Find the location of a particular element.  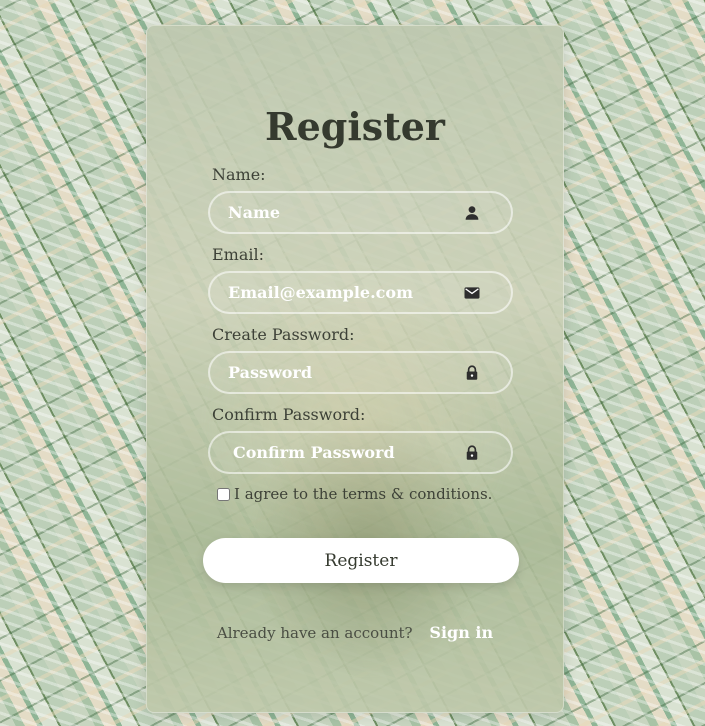

confirm-password-input is located at coordinates (343, 452).